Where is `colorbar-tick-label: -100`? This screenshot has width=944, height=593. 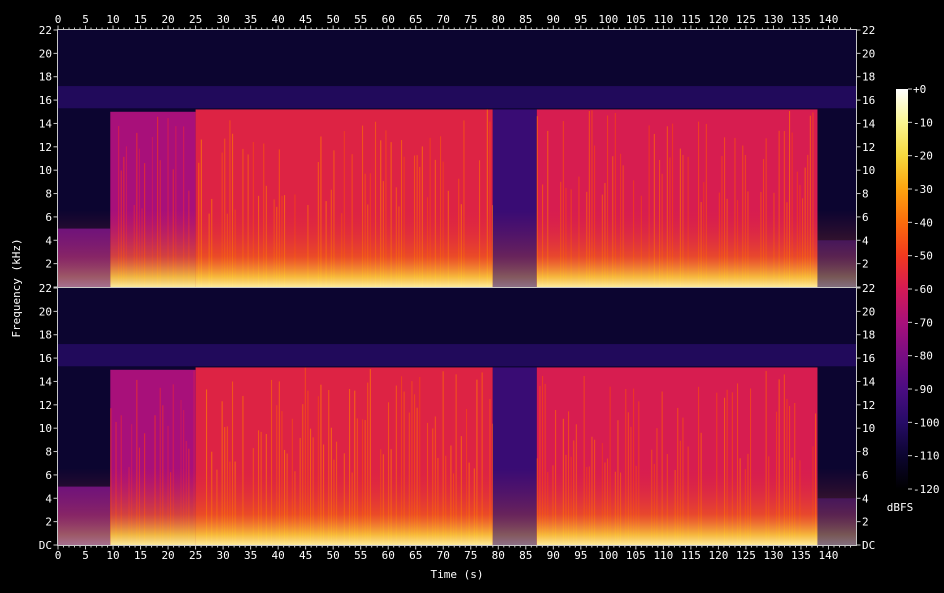 colorbar-tick-label: -100 is located at coordinates (926, 422).